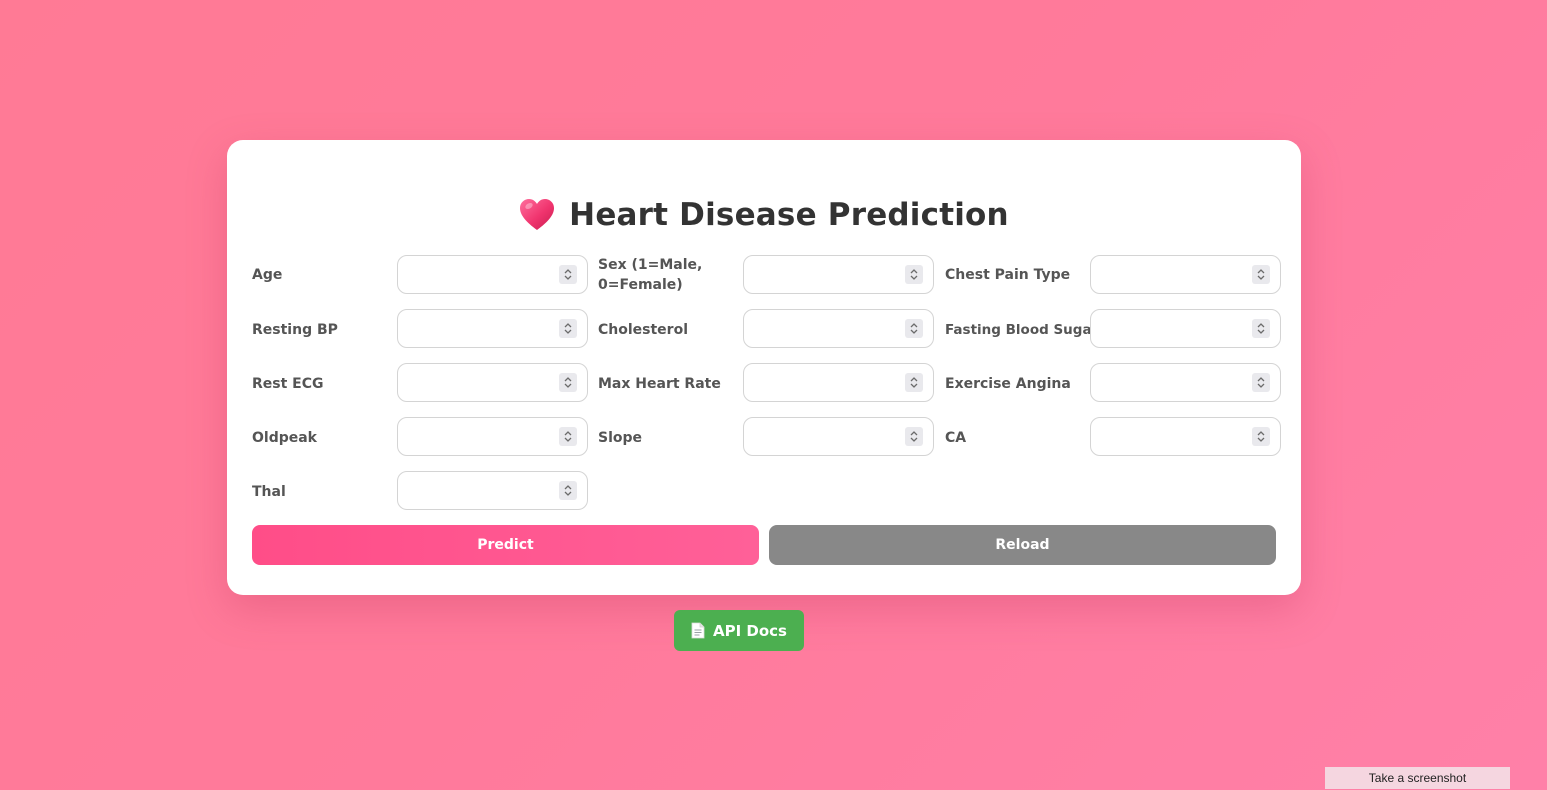  Describe the element at coordinates (789, 215) in the screenshot. I see `title-text: Heart Disease Prediction` at that location.